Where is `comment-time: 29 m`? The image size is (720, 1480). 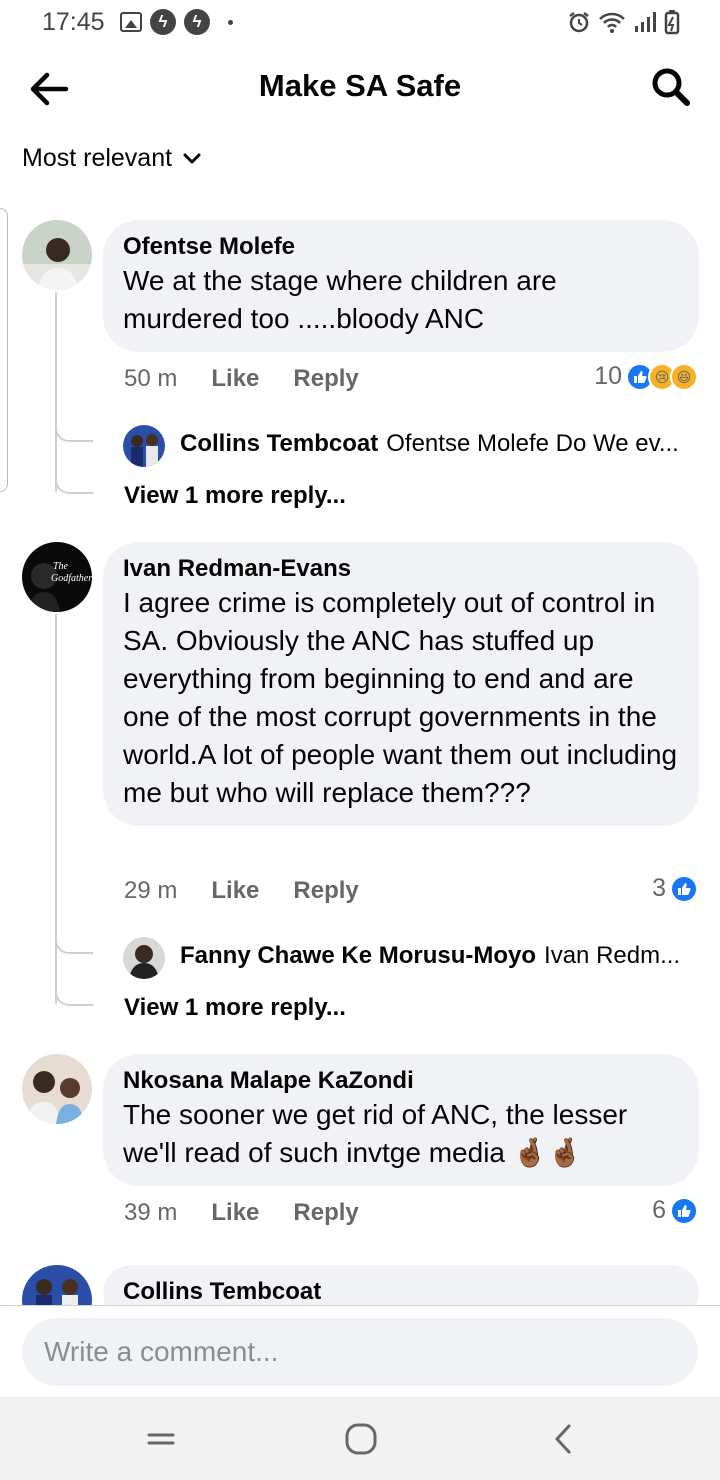
comment-time: 29 m is located at coordinates (150, 891).